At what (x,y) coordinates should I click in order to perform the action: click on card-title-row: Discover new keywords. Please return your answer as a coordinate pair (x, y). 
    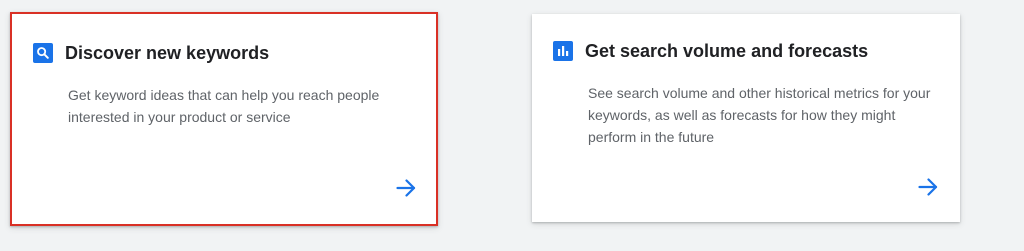
    Looking at the image, I should click on (151, 53).